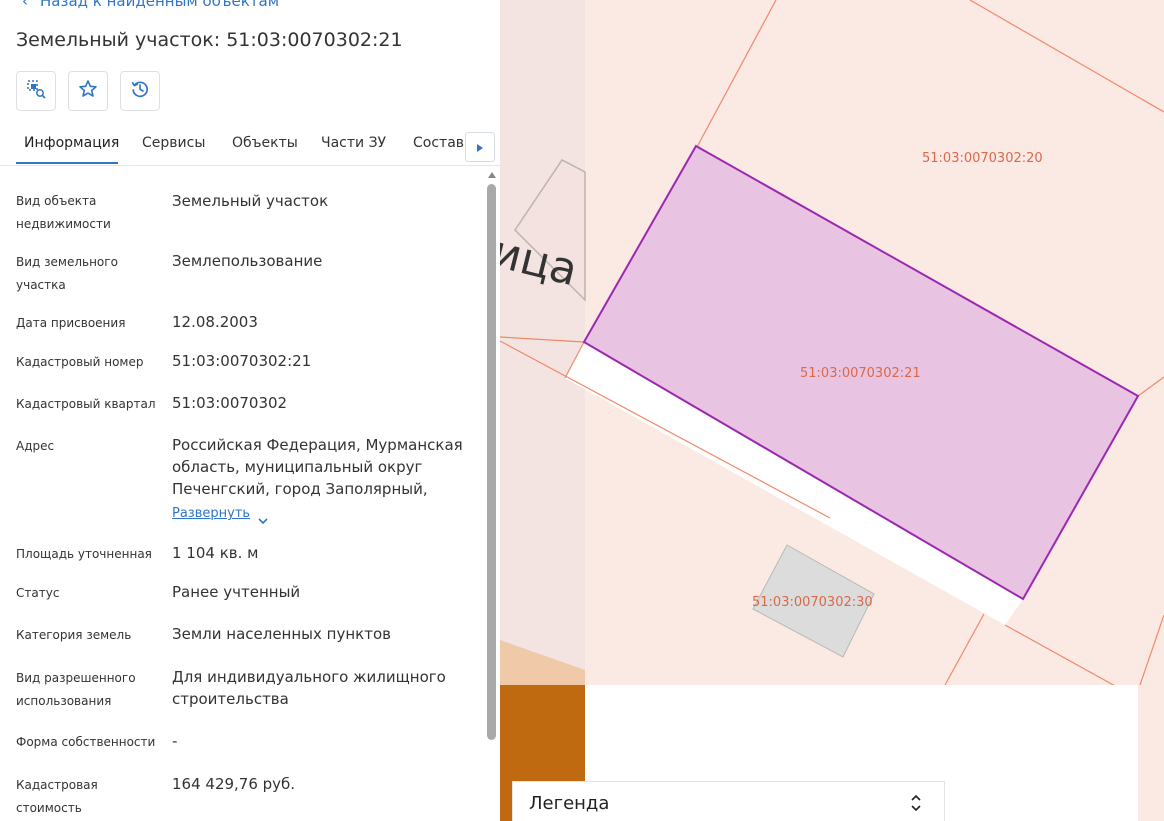 The height and width of the screenshot is (821, 1164). I want to click on parcel-label-21: 51:03:0070302:21, so click(860, 373).